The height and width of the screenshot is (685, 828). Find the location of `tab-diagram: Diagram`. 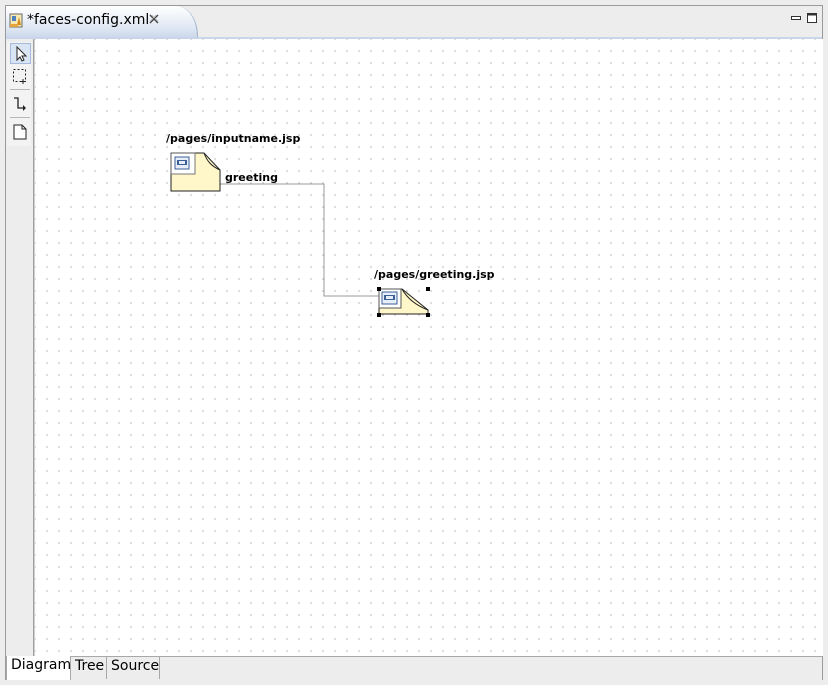

tab-diagram: Diagram is located at coordinates (38, 668).